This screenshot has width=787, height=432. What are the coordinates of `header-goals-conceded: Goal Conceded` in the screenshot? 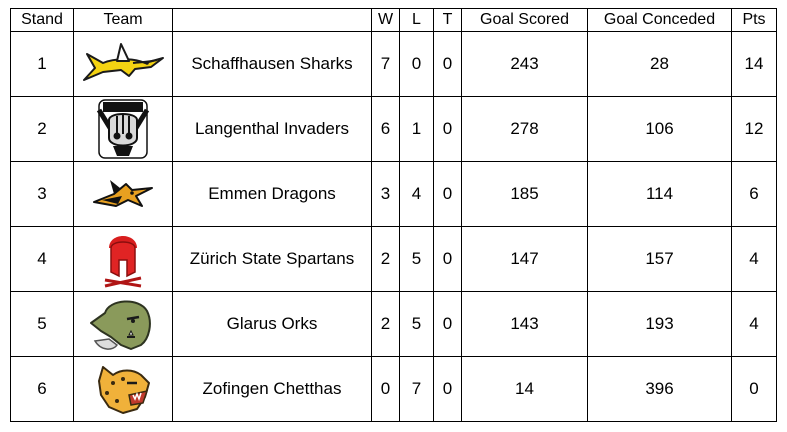 It's located at (659, 20).